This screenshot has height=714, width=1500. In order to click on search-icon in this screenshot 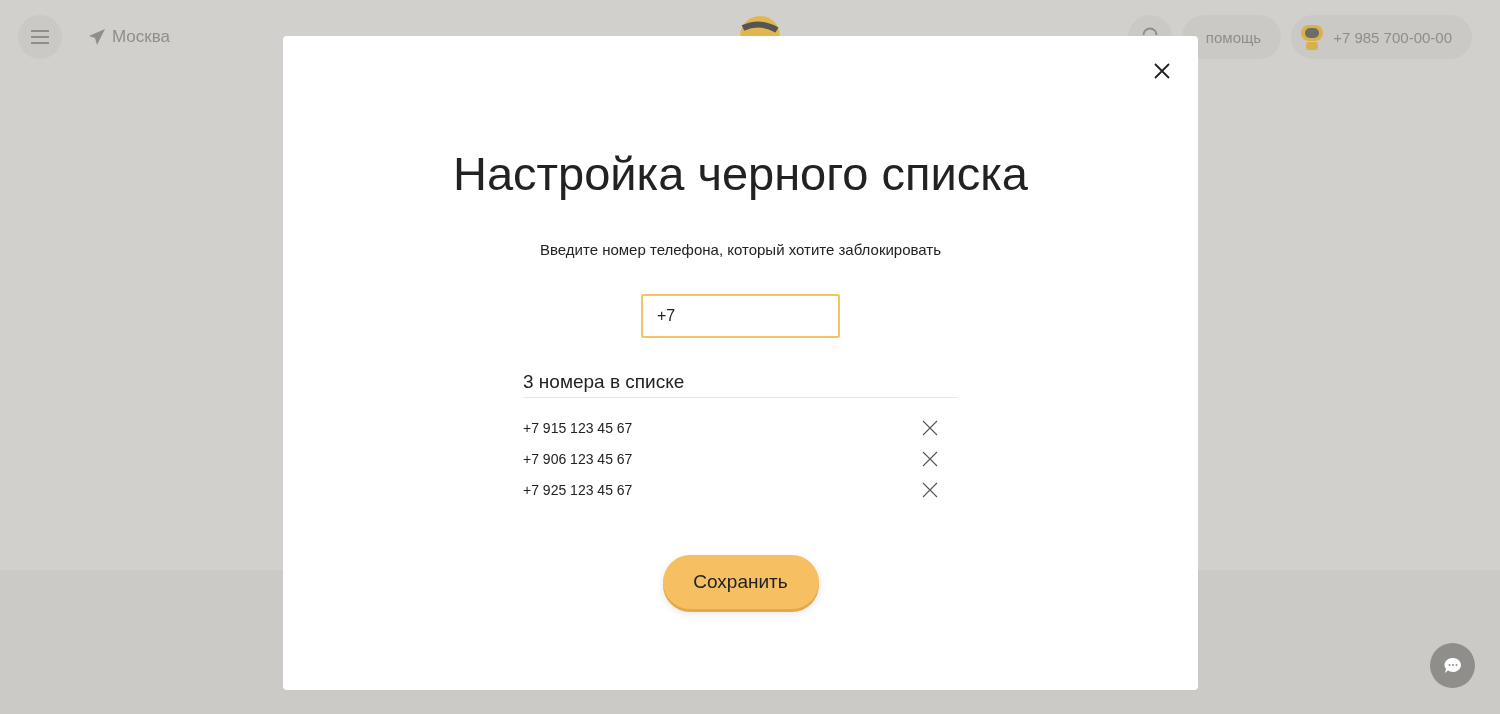, I will do `click(1149, 31)`.